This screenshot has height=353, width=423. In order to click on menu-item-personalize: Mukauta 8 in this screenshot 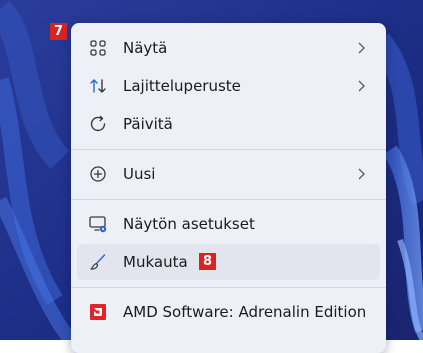, I will do `click(228, 262)`.